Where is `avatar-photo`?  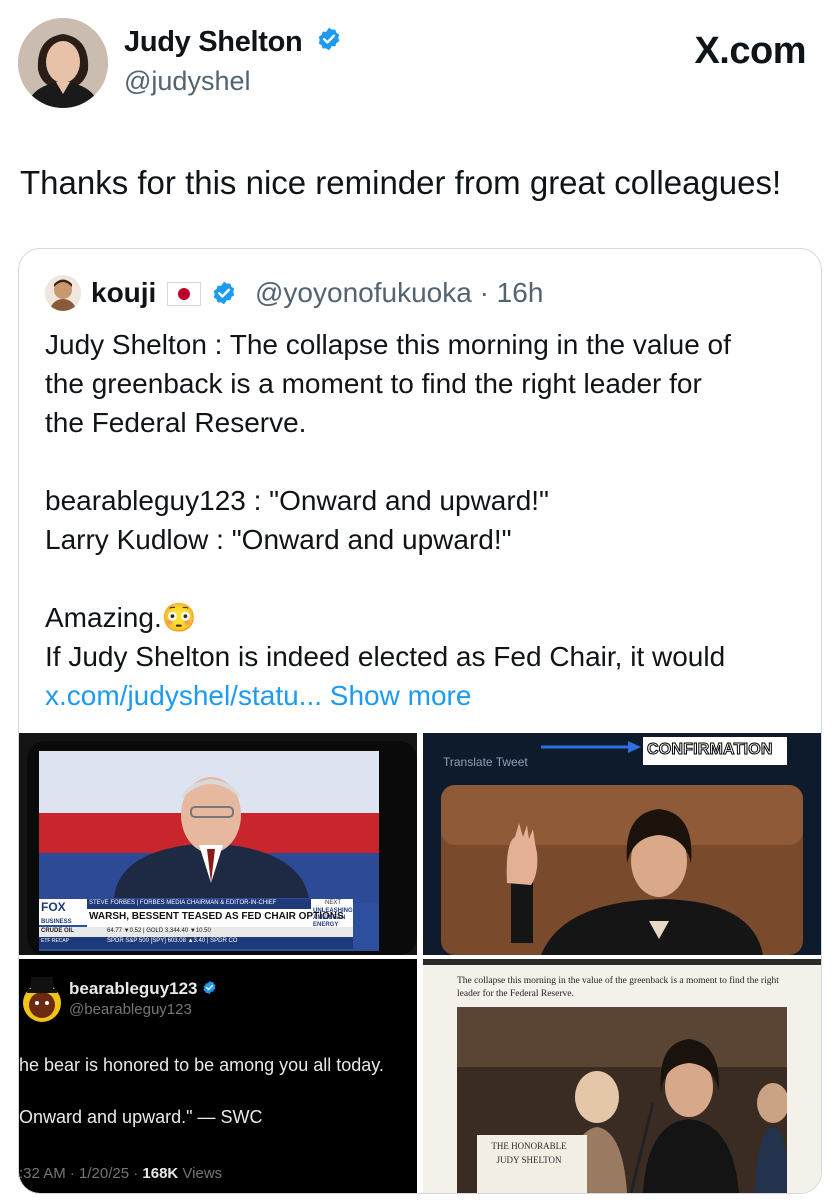
avatar-photo is located at coordinates (63, 63).